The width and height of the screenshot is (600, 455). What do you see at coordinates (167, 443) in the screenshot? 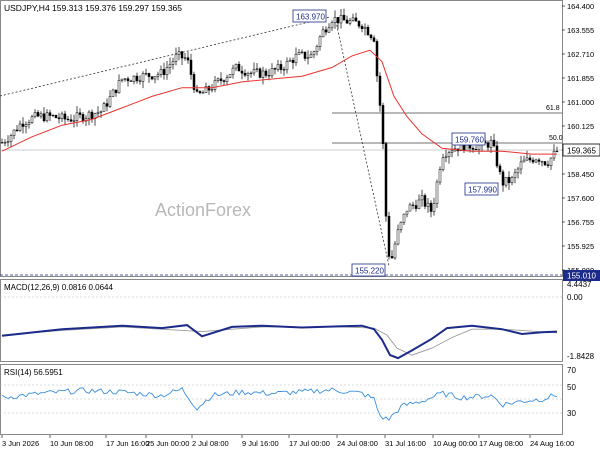
I see `time-axis-label: 25 Jun 00:00` at bounding box center [167, 443].